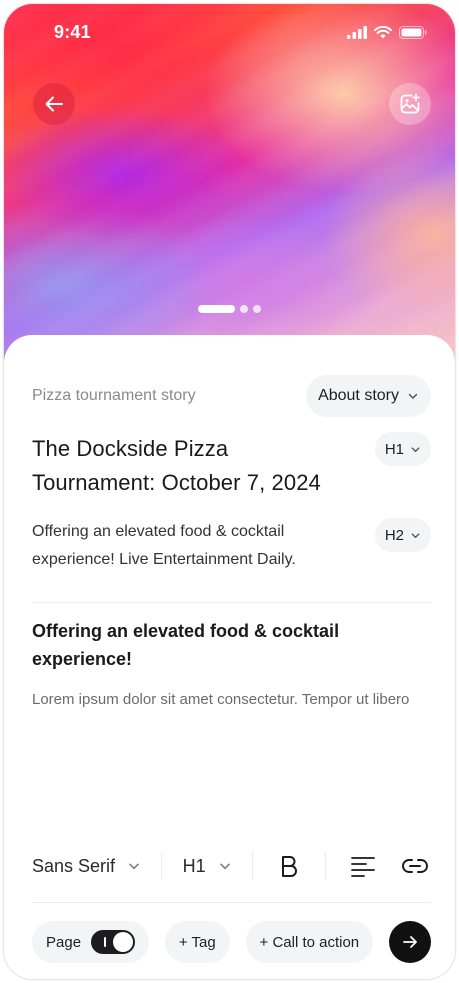  What do you see at coordinates (357, 32) in the screenshot?
I see `cellular-signal-icon` at bounding box center [357, 32].